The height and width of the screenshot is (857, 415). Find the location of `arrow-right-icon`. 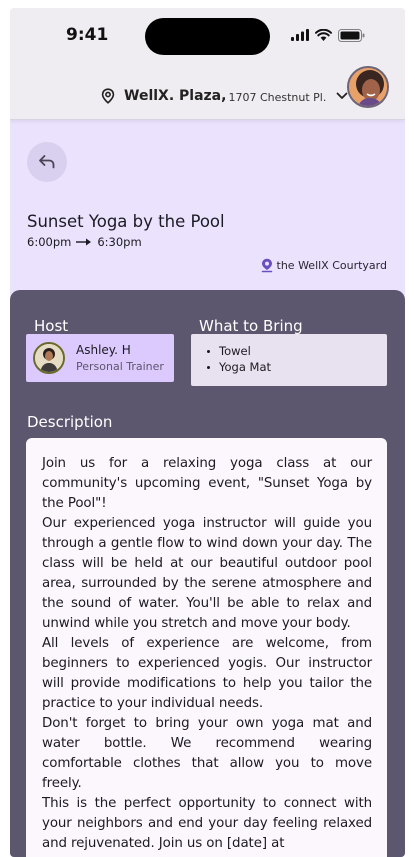

arrow-right-icon is located at coordinates (84, 242).